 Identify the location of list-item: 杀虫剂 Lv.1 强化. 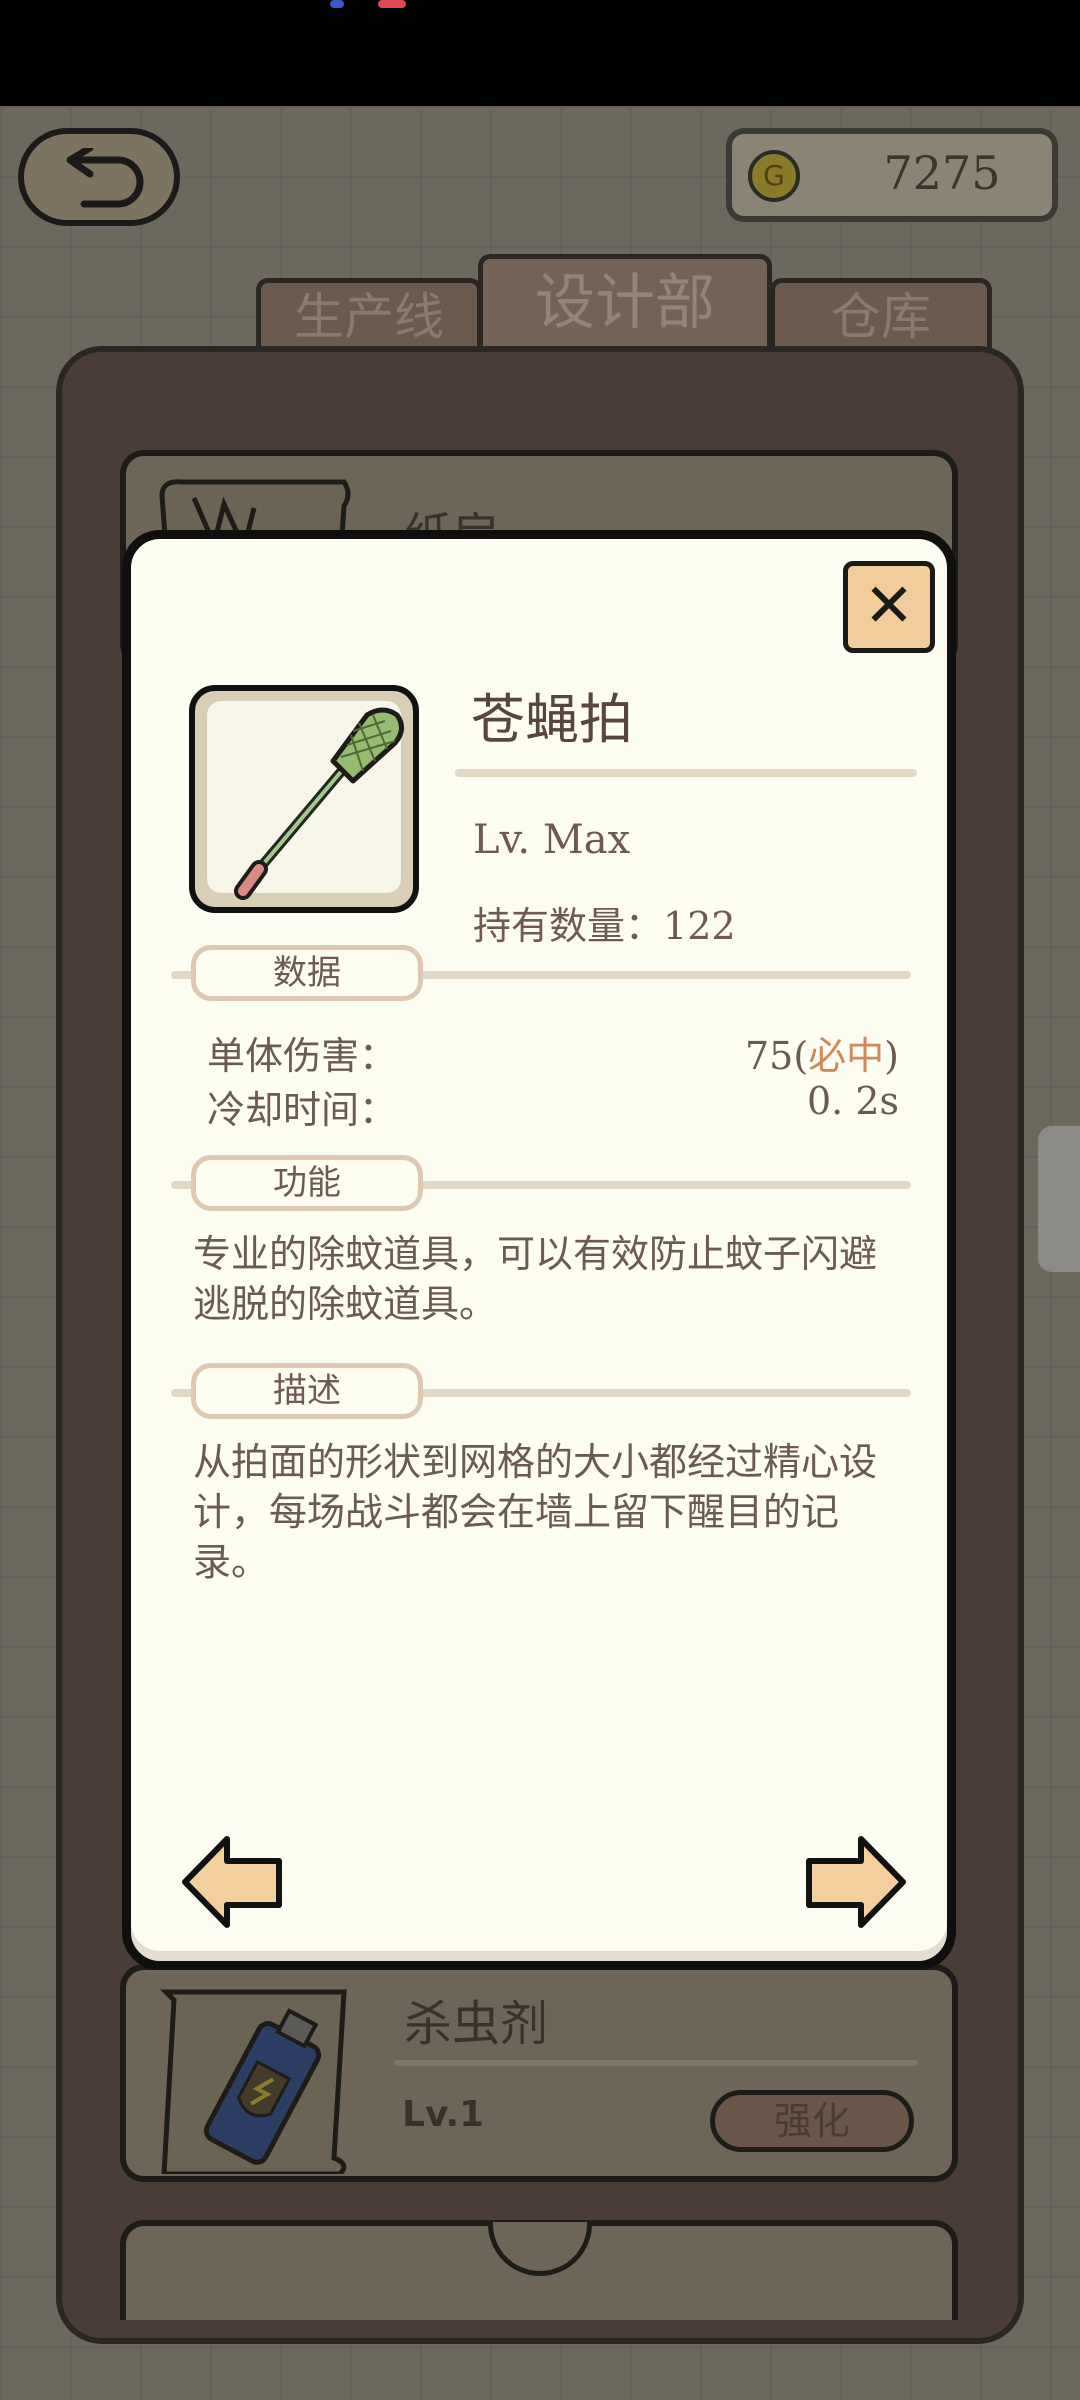
(539, 2073).